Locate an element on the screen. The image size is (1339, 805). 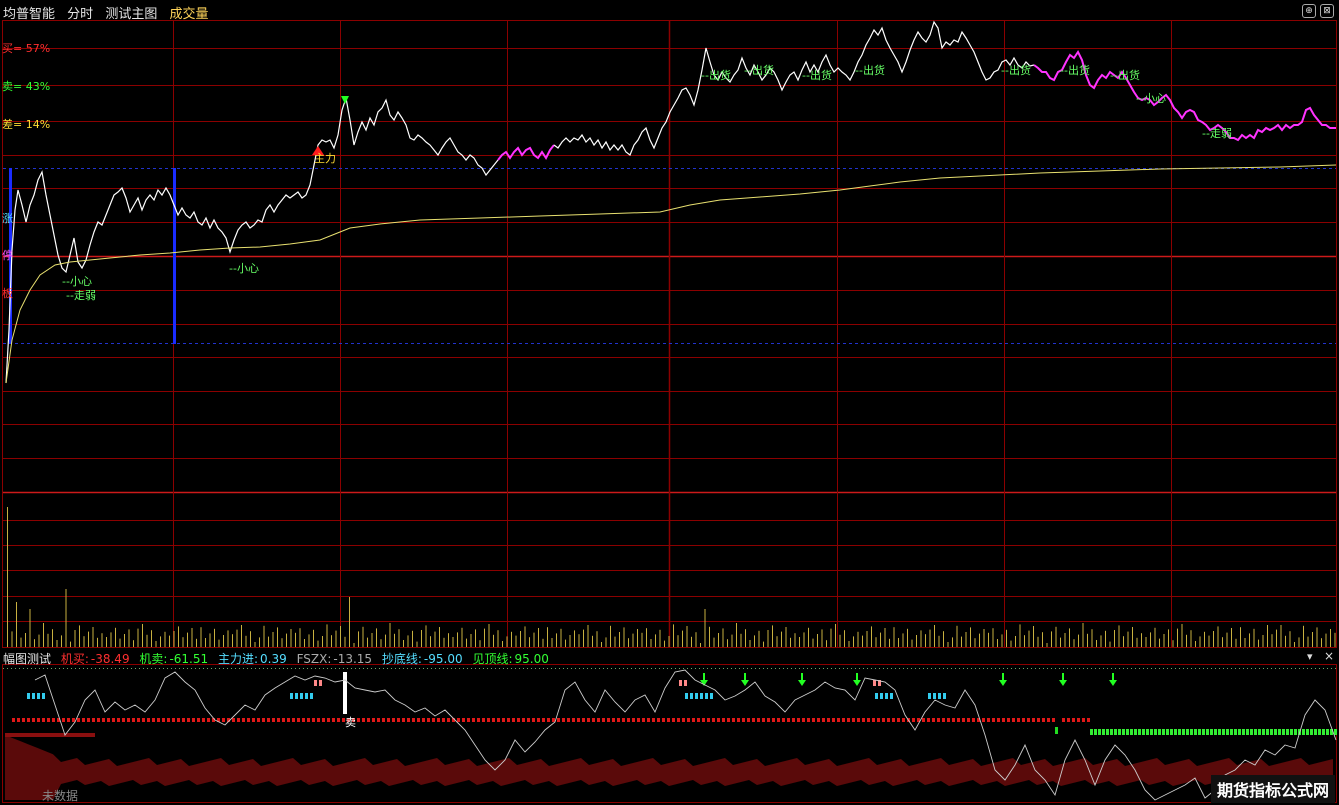
down-arrow-icon is located at coordinates (1063, 683).